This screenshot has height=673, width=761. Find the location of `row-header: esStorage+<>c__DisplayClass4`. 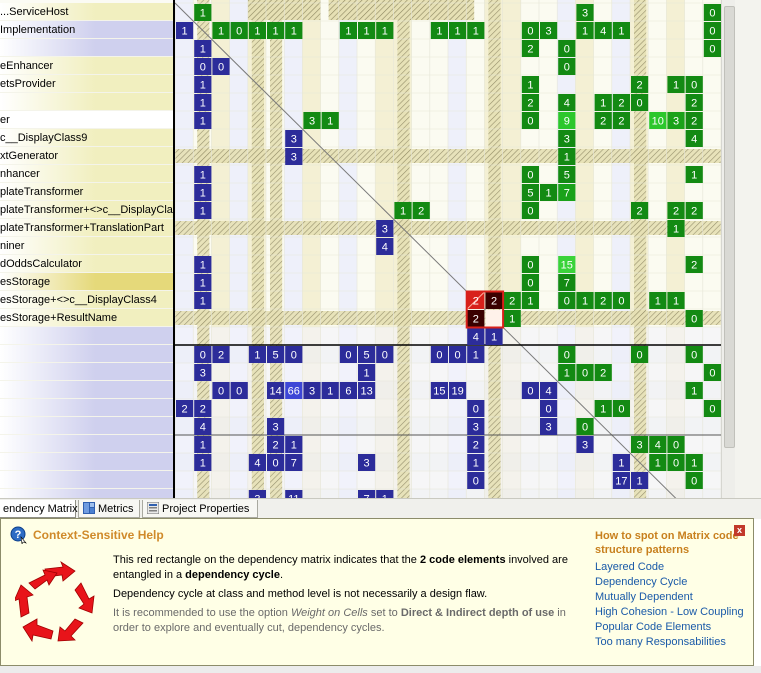

row-header: esStorage+<>c__DisplayClass4 is located at coordinates (86, 300).